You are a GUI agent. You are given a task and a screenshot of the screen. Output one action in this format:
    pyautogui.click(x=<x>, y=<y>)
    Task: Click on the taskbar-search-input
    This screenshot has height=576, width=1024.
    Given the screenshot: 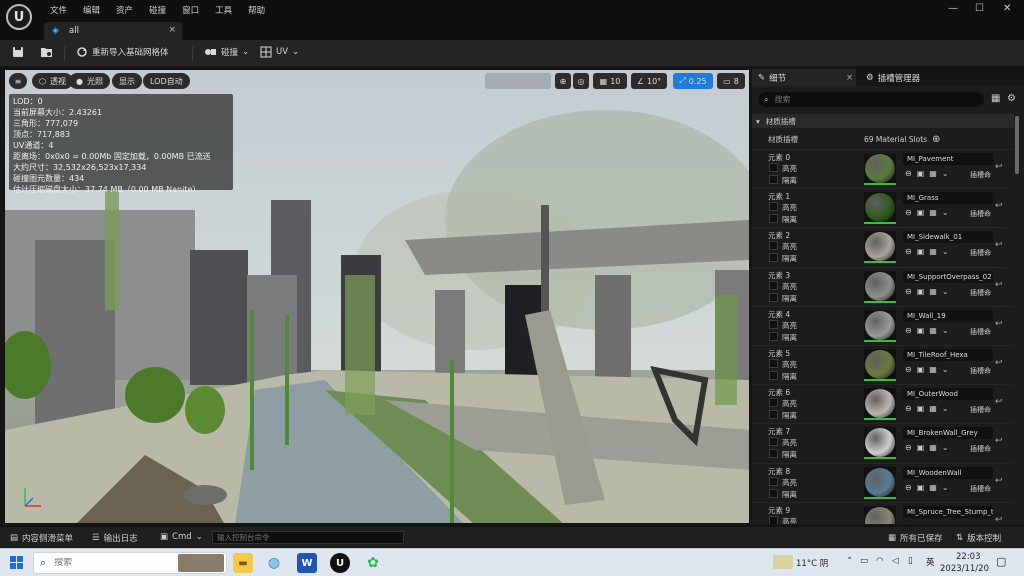 What is the action you would take?
    pyautogui.click(x=114, y=563)
    